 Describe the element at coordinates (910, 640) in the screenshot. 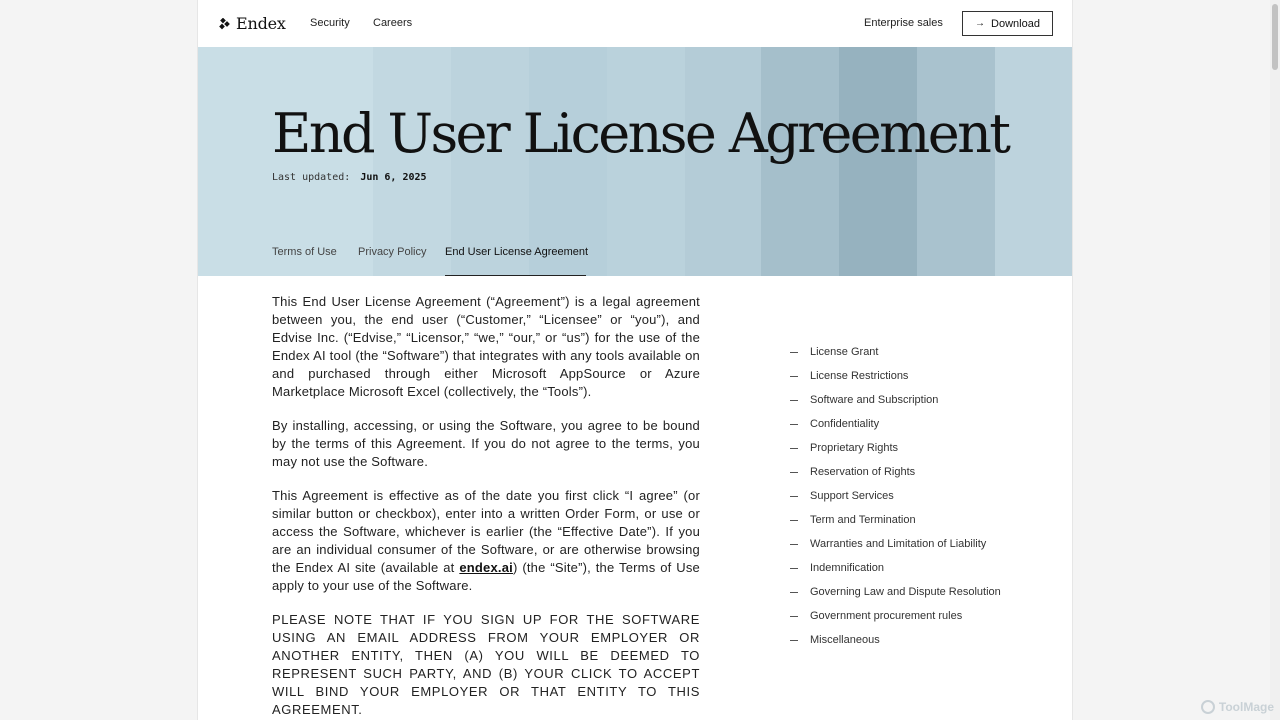

I see `toc-item: Miscellaneous` at that location.